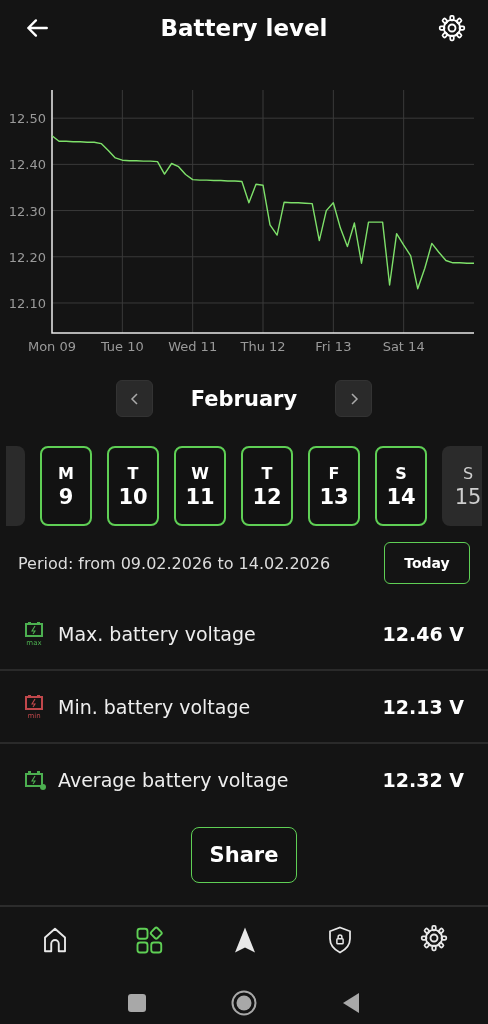 The width and height of the screenshot is (488, 1024). What do you see at coordinates (174, 563) in the screenshot?
I see `period-text: Period: from 09.02.2026 to 14.02.2026` at bounding box center [174, 563].